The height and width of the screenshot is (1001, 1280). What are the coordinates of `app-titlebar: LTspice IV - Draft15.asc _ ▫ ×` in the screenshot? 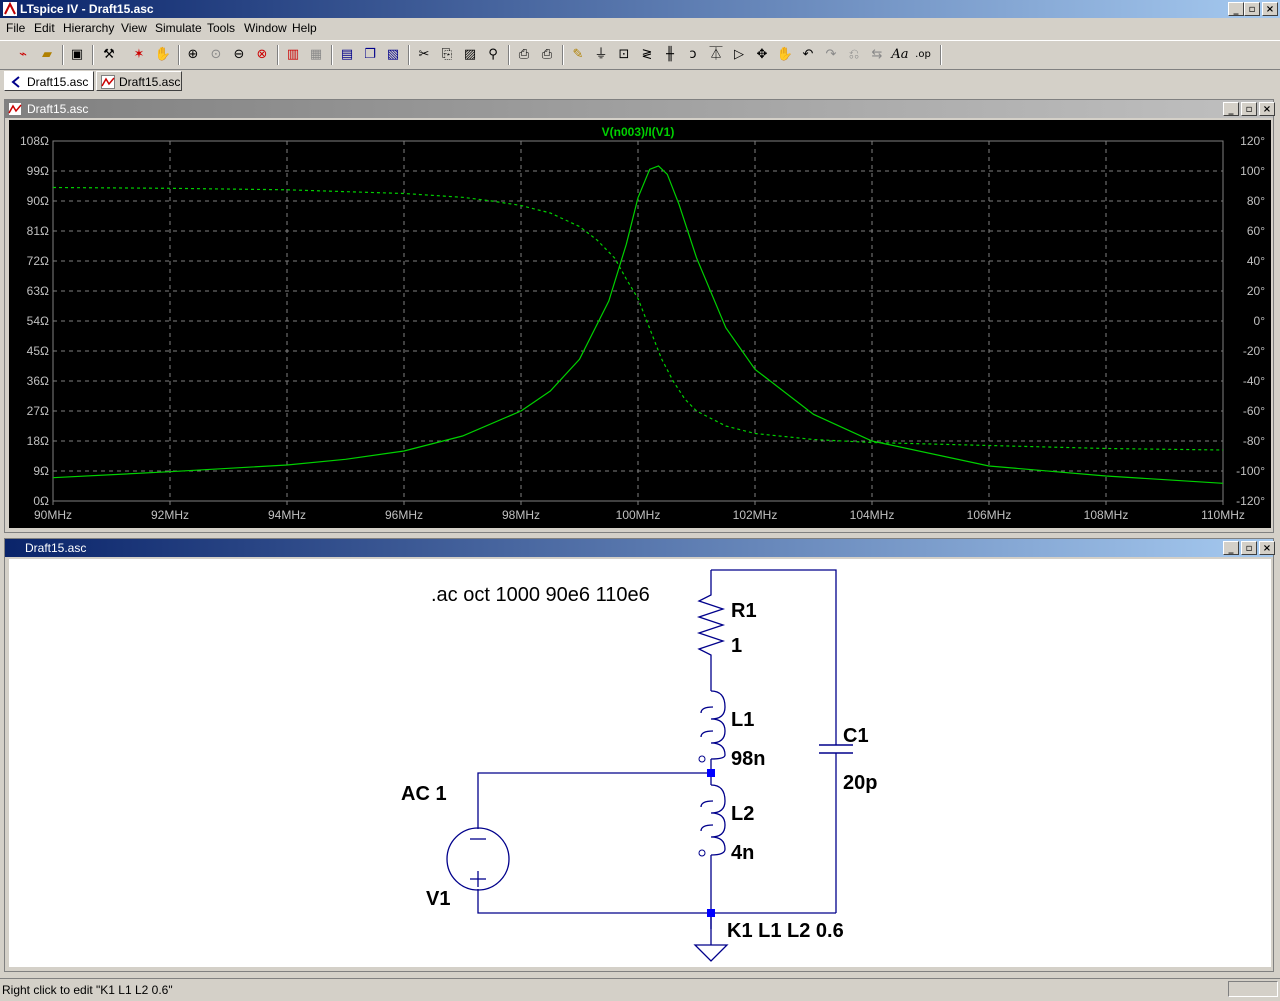 It's located at (640, 9).